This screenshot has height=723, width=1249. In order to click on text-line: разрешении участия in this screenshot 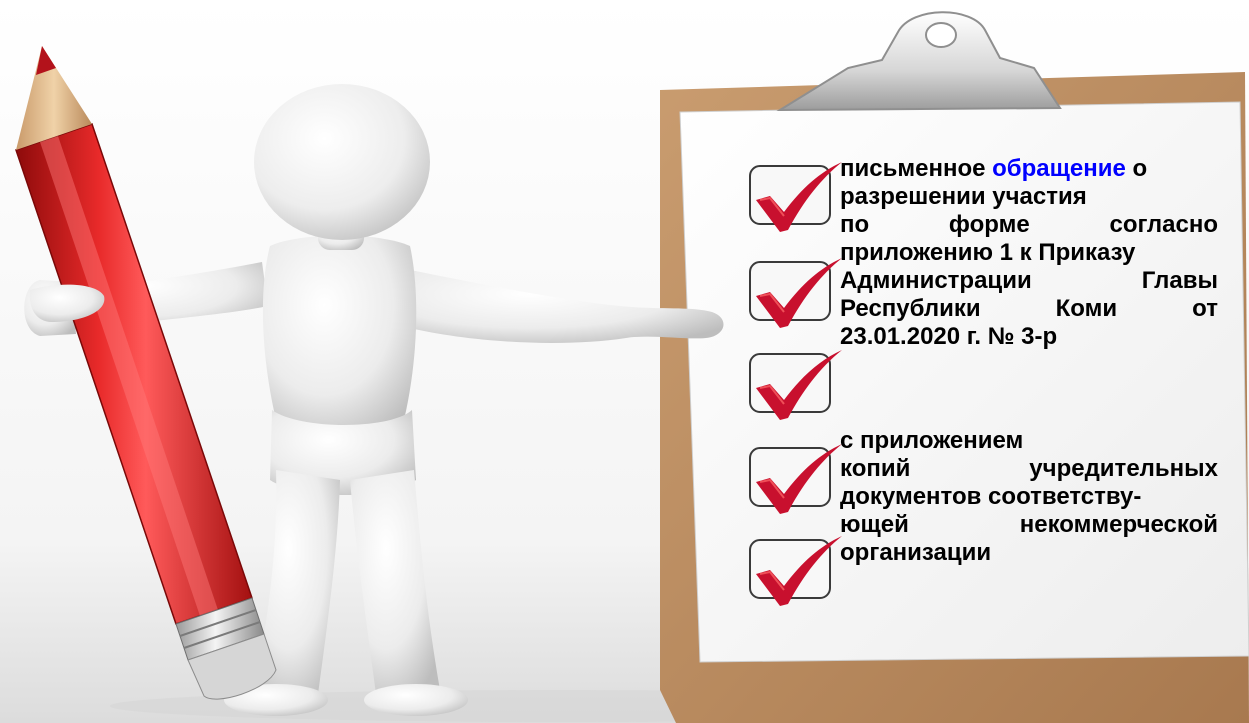, I will do `click(963, 196)`.